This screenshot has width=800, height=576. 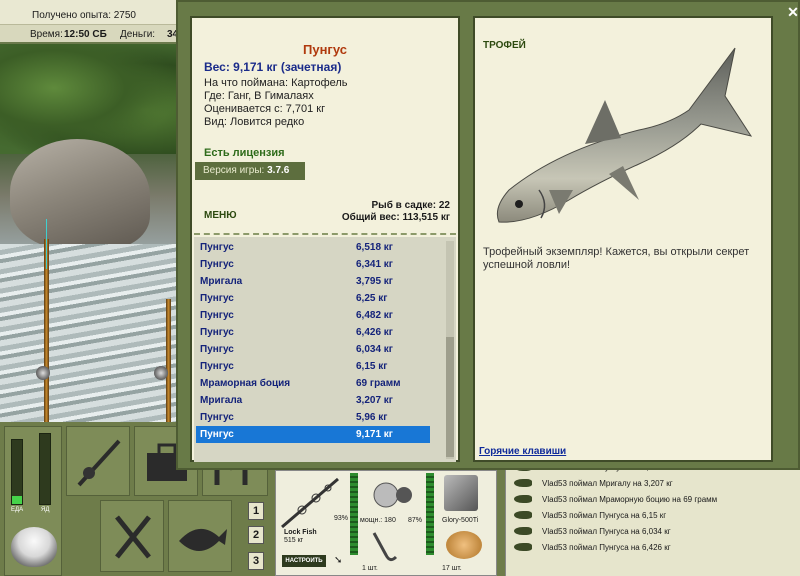 I want to click on log-text: Vlad53 поймал Пунгуса на 6,15 кг, so click(x=604, y=515).